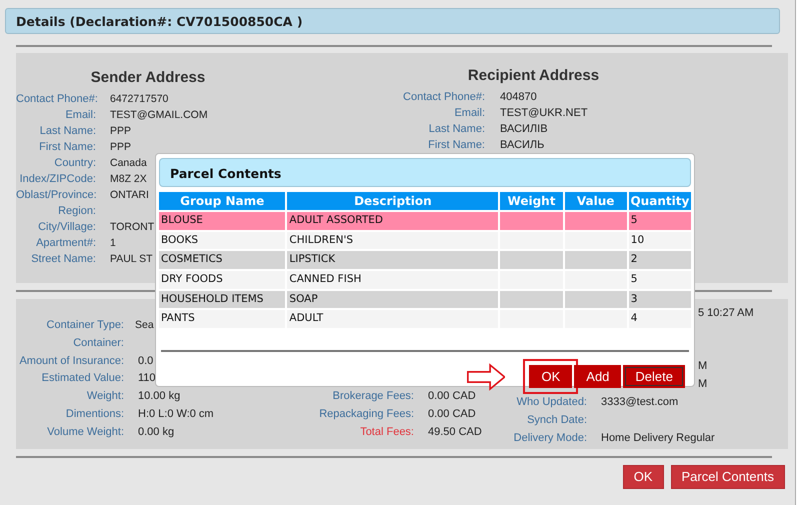 The width and height of the screenshot is (800, 505). Describe the element at coordinates (654, 376) in the screenshot. I see `modal-button: Delete` at that location.